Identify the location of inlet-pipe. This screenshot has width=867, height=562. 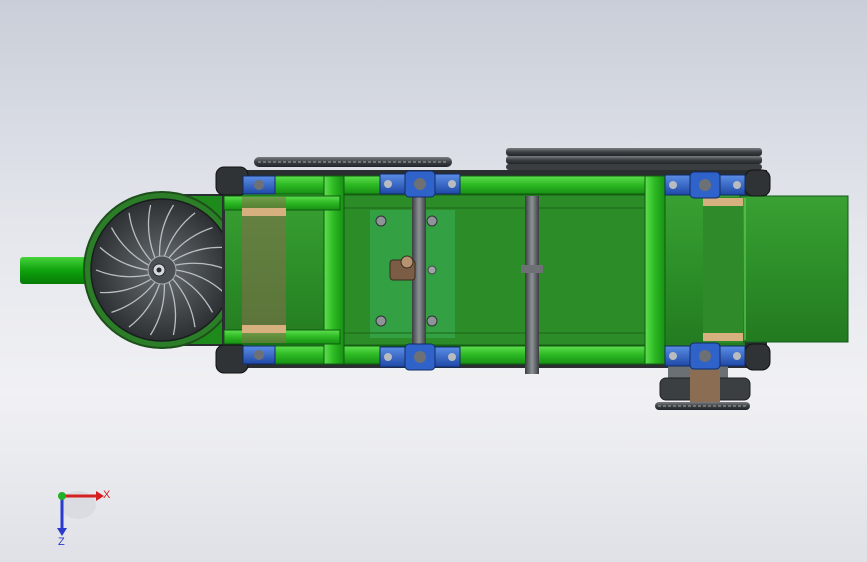
(55, 270).